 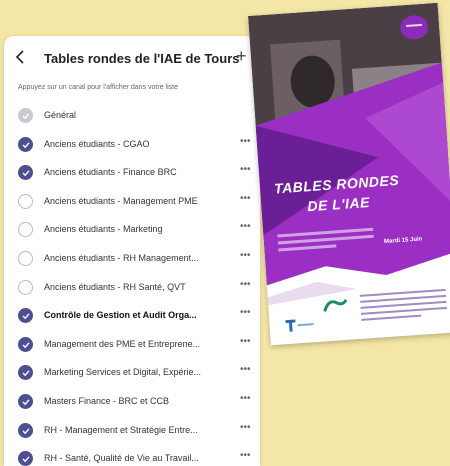 What do you see at coordinates (414, 27) in the screenshot?
I see `logo-badge-icon` at bounding box center [414, 27].